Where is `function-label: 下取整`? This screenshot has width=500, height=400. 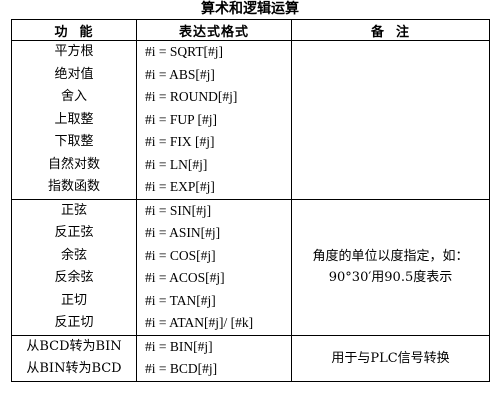
function-label: 下取整 is located at coordinates (74, 141).